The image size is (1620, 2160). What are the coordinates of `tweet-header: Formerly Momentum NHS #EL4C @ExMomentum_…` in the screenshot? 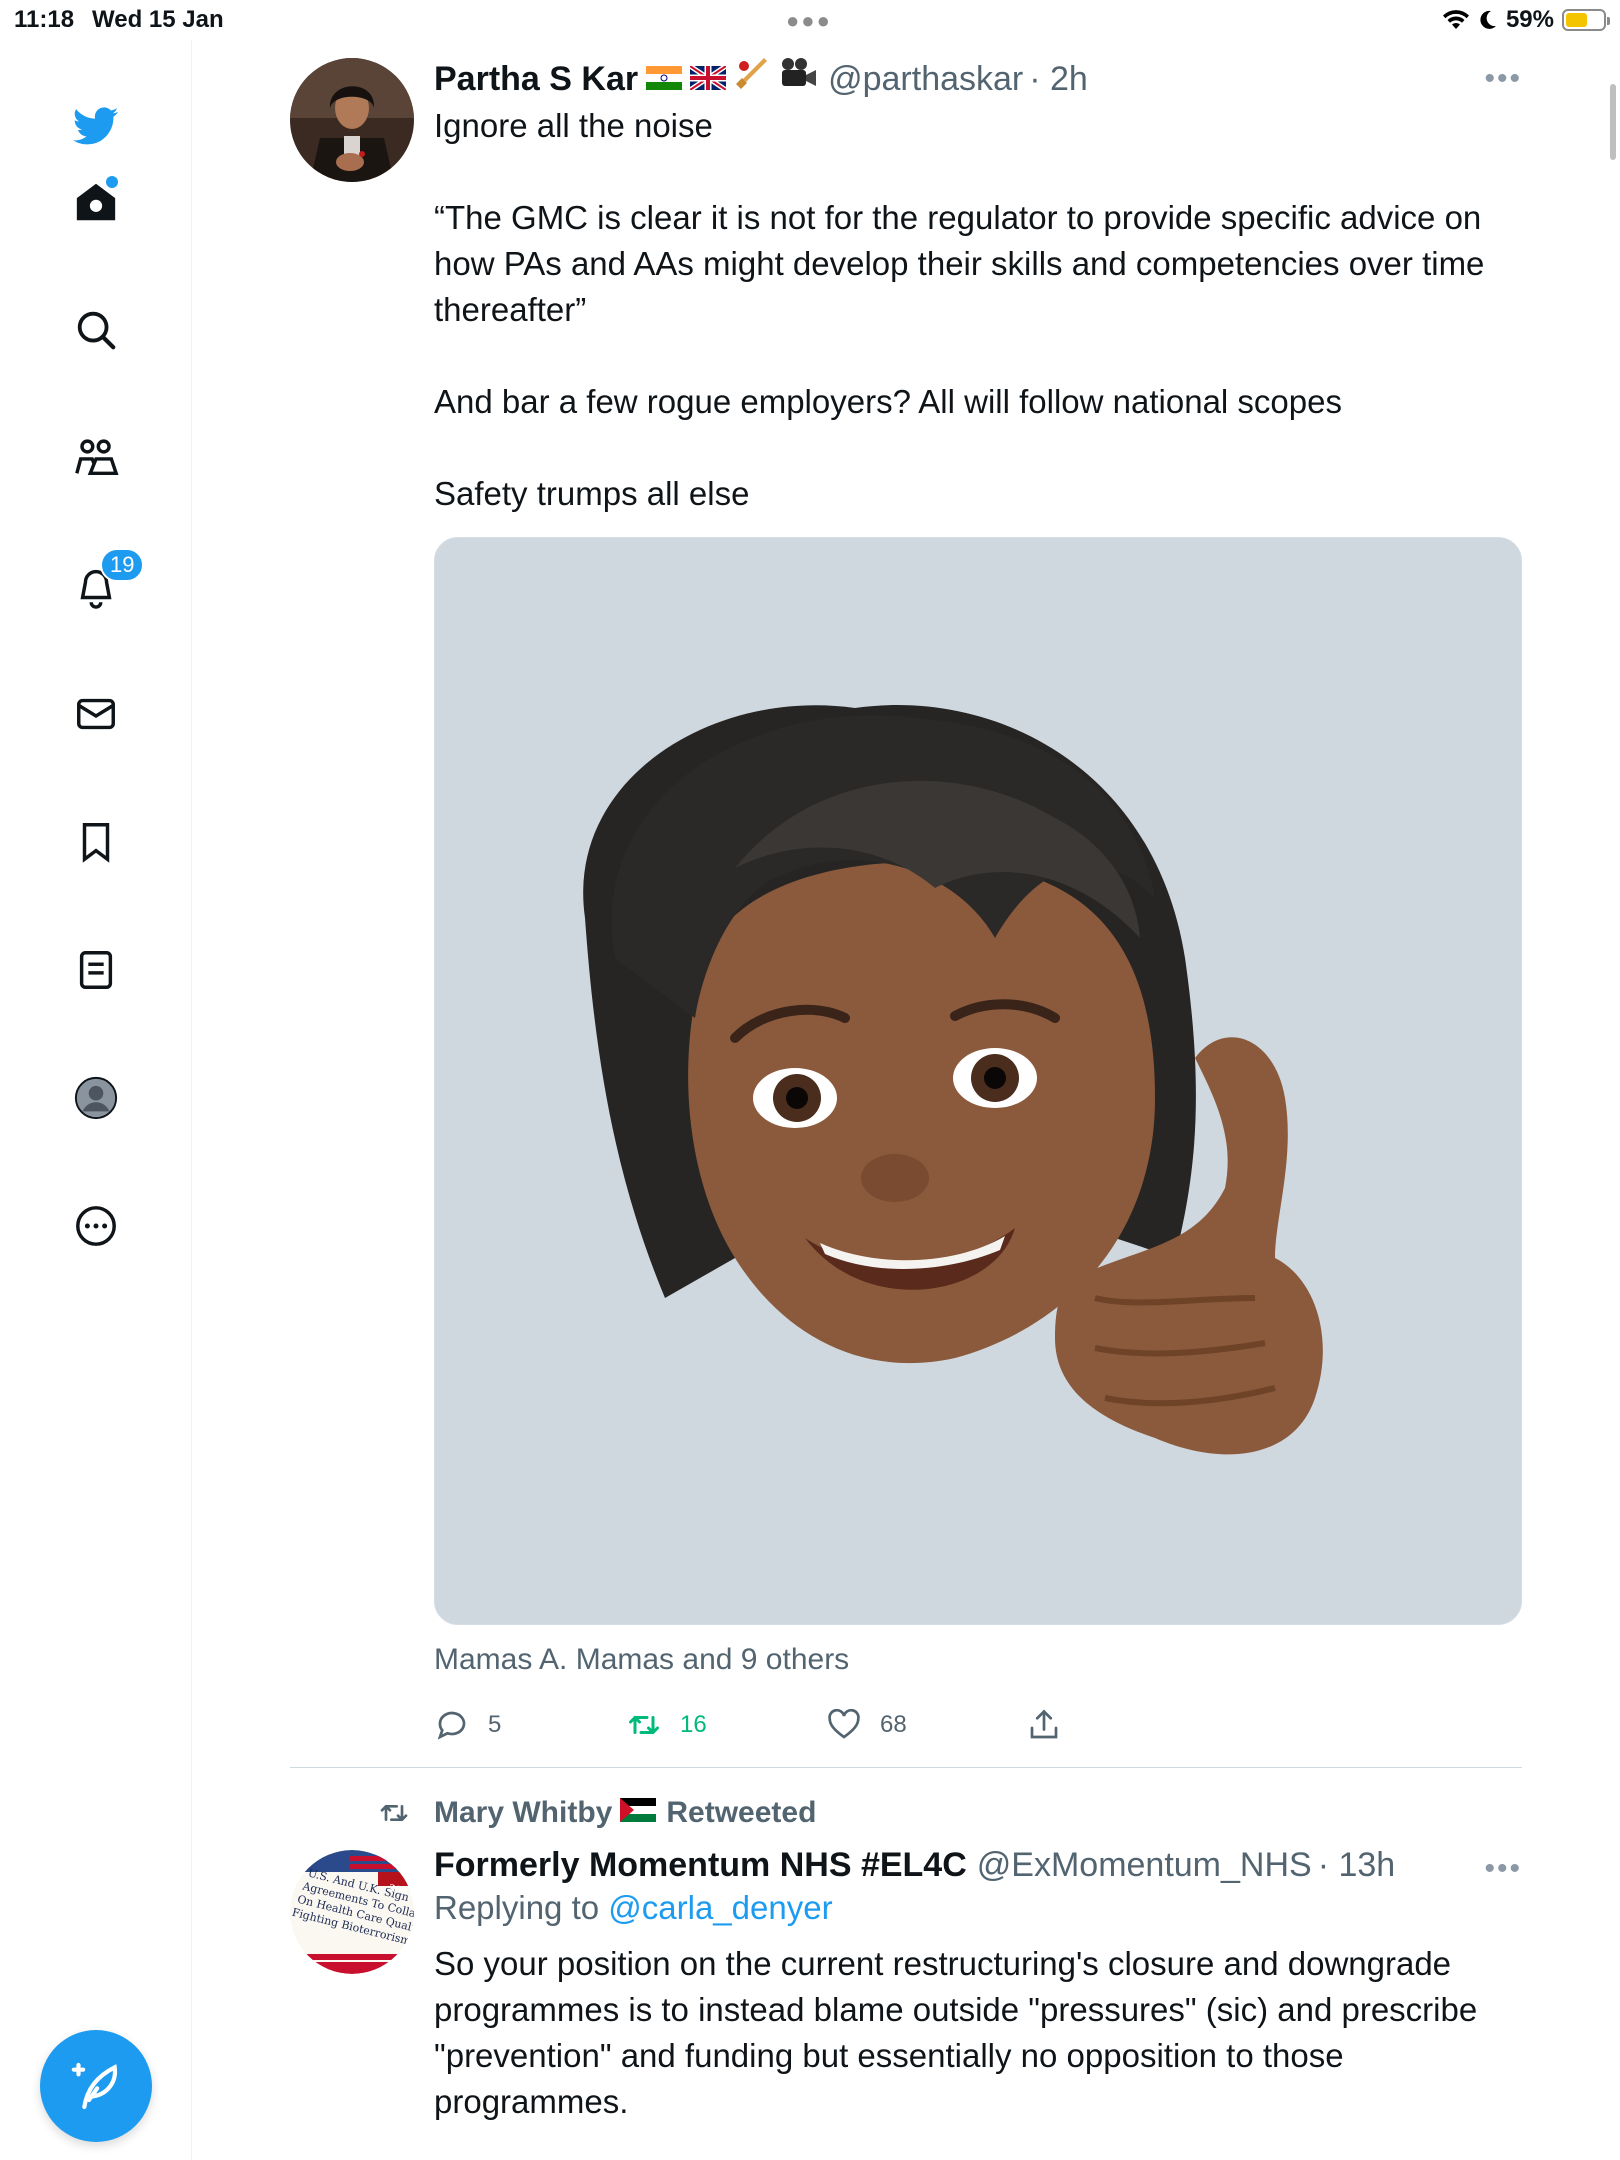 It's located at (978, 1865).